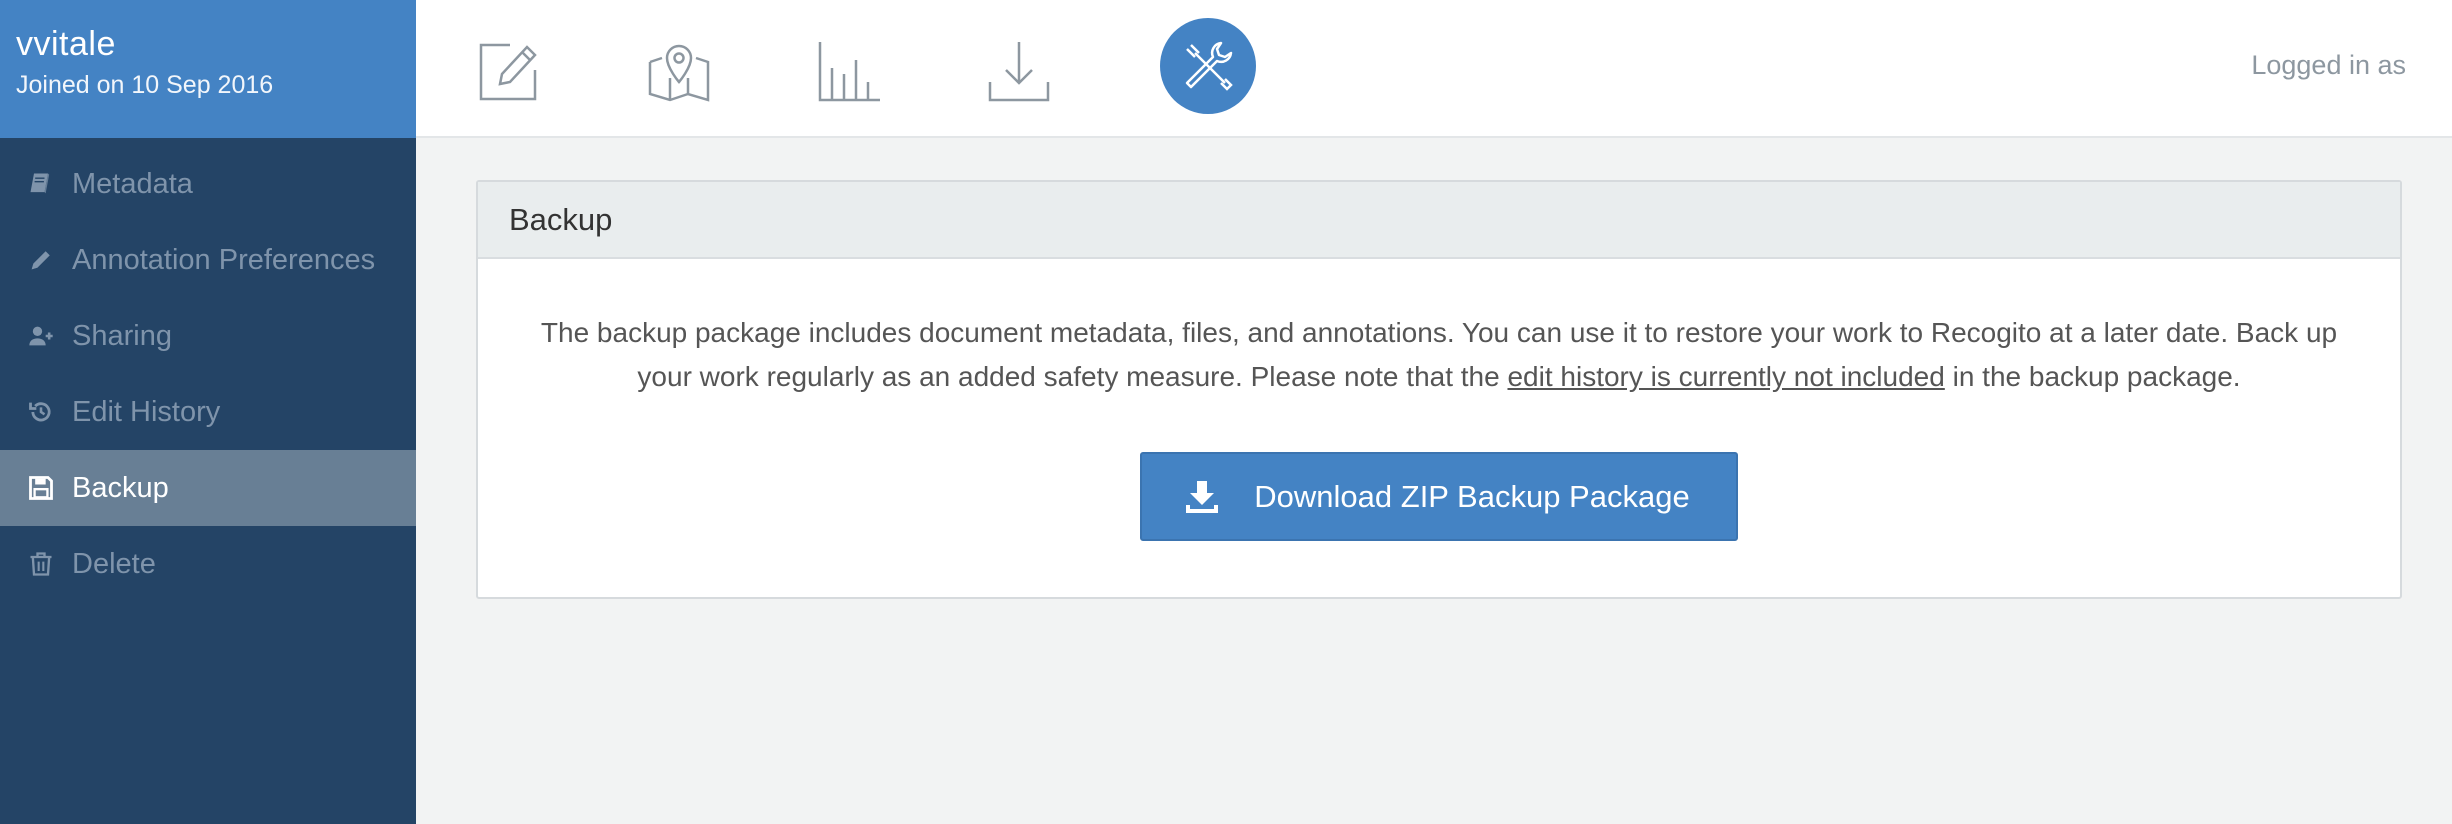  I want to click on sidebar-item-label: Backup, so click(120, 487).